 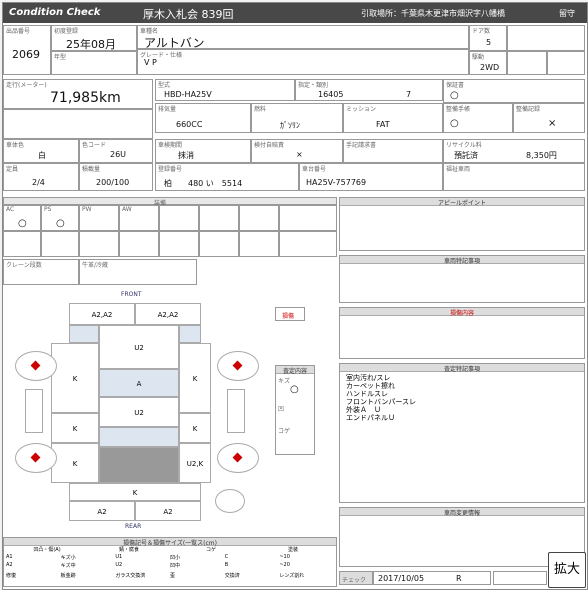 What do you see at coordinates (303, 62) in the screenshot?
I see `grade-cell: グレード・仕様 V P` at bounding box center [303, 62].